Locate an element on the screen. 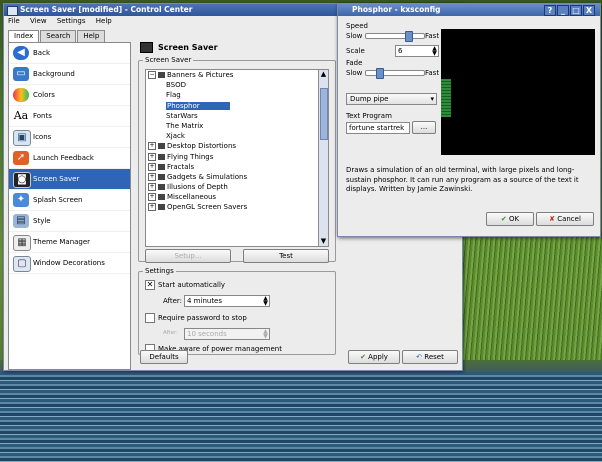 The width and height of the screenshot is (602, 462). speed-slider-knob is located at coordinates (409, 36).